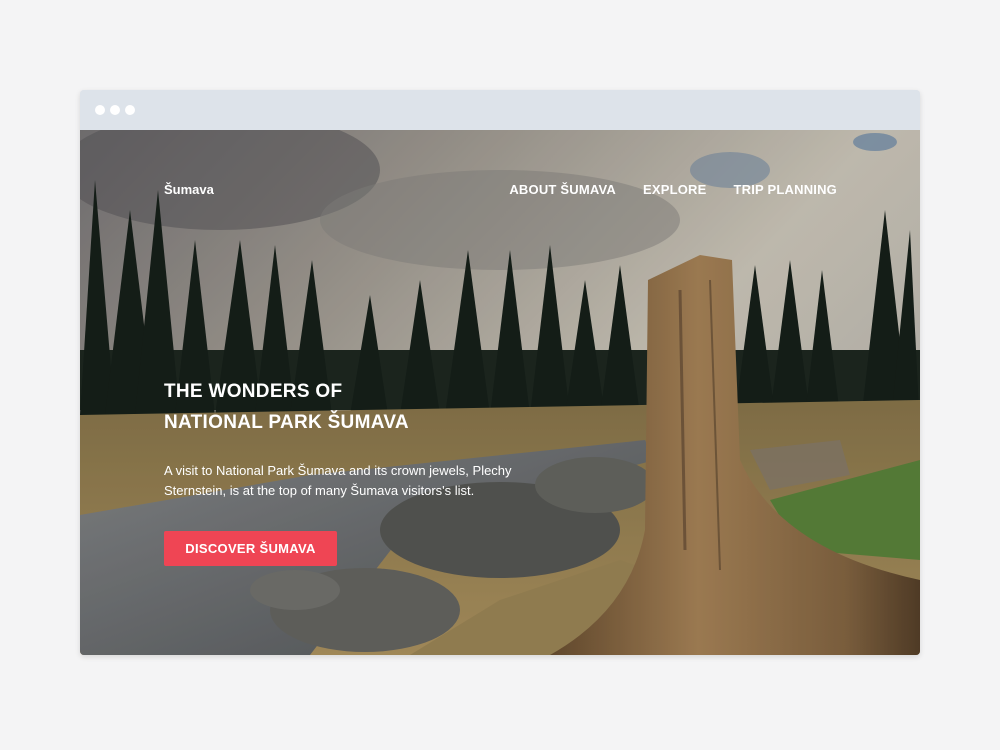 The width and height of the screenshot is (1000, 750). I want to click on browser-titlebar, so click(500, 110).